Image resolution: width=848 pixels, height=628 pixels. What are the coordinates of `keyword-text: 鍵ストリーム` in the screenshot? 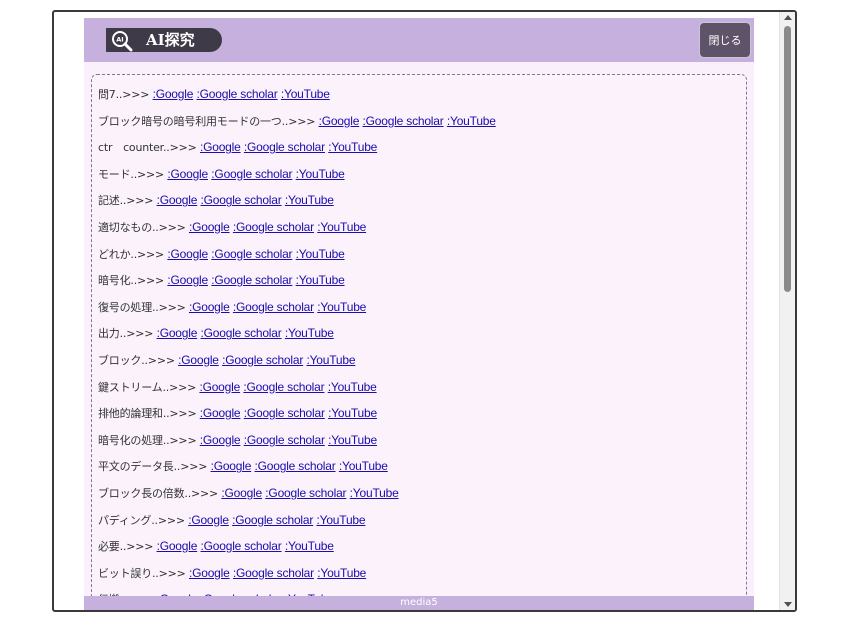 It's located at (130, 387).